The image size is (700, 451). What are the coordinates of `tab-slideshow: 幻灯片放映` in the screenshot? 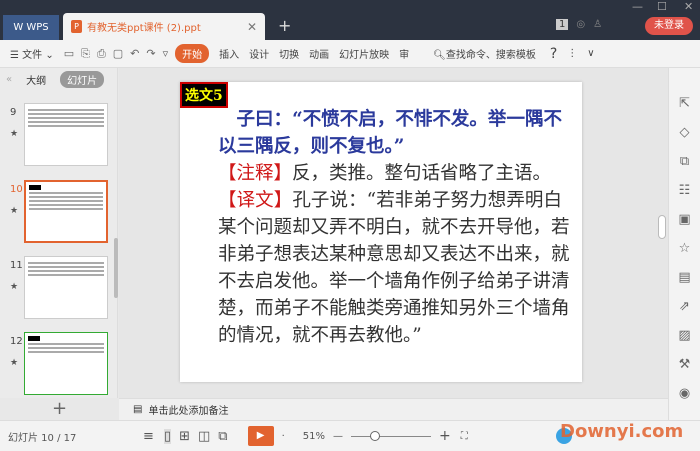 It's located at (364, 53).